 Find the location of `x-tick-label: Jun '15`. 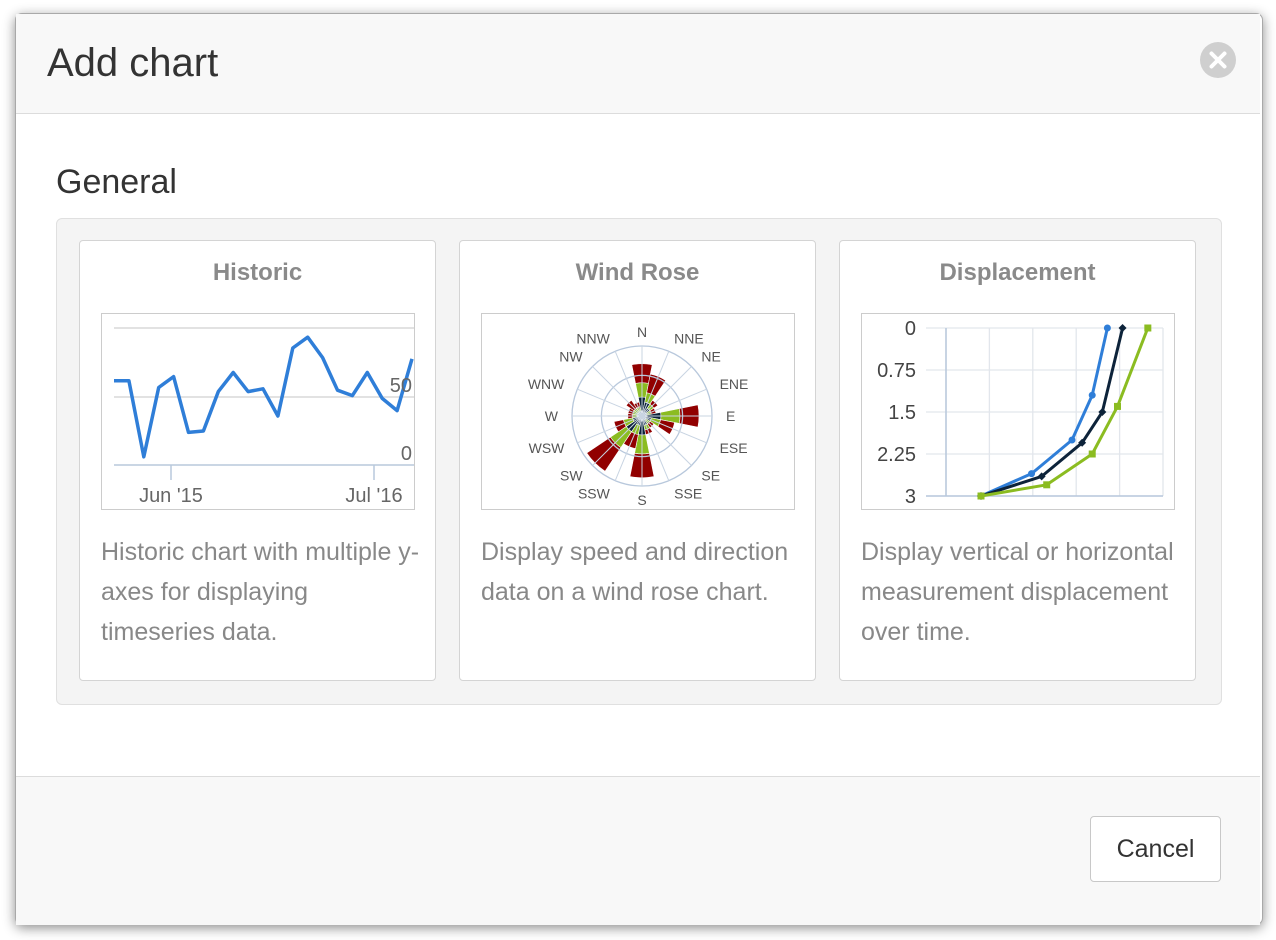

x-tick-label: Jun '15 is located at coordinates (171, 496).